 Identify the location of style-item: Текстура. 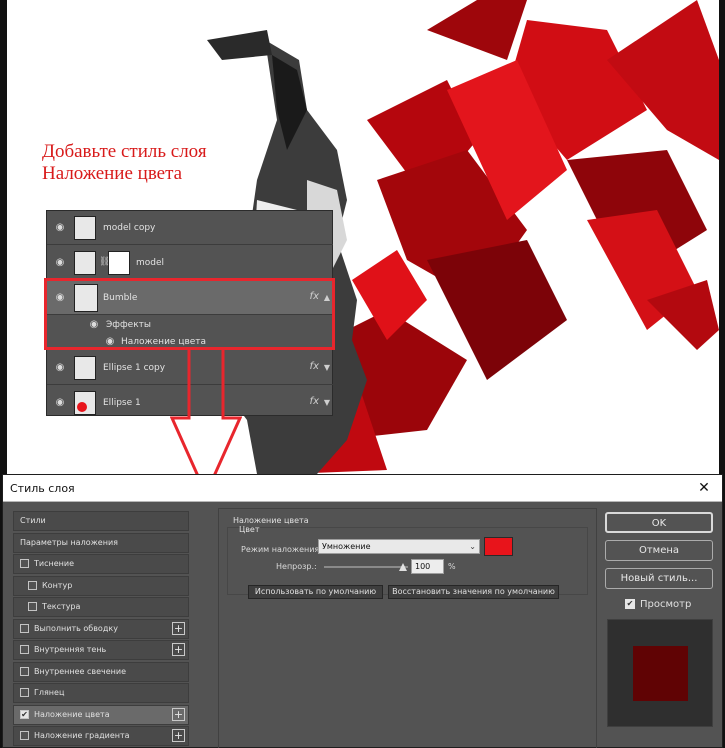
(101, 607).